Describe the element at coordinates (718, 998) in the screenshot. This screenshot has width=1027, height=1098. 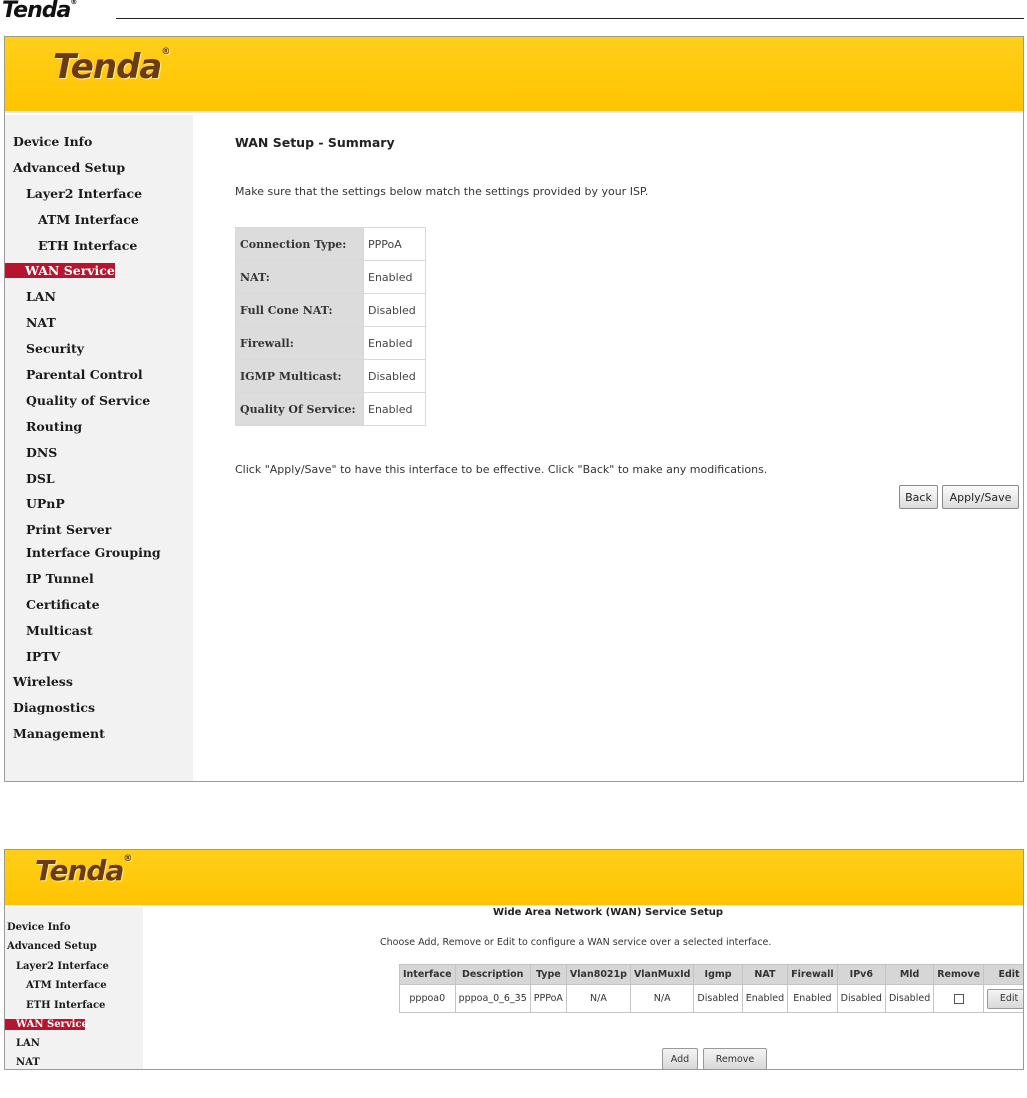
I see `cell-igmp: Disabled` at that location.